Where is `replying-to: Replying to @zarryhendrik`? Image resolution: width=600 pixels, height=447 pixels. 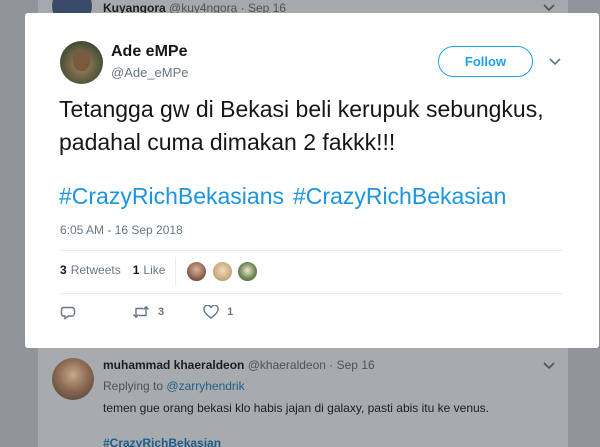
replying-to: Replying to @zarryhendrik is located at coordinates (174, 386).